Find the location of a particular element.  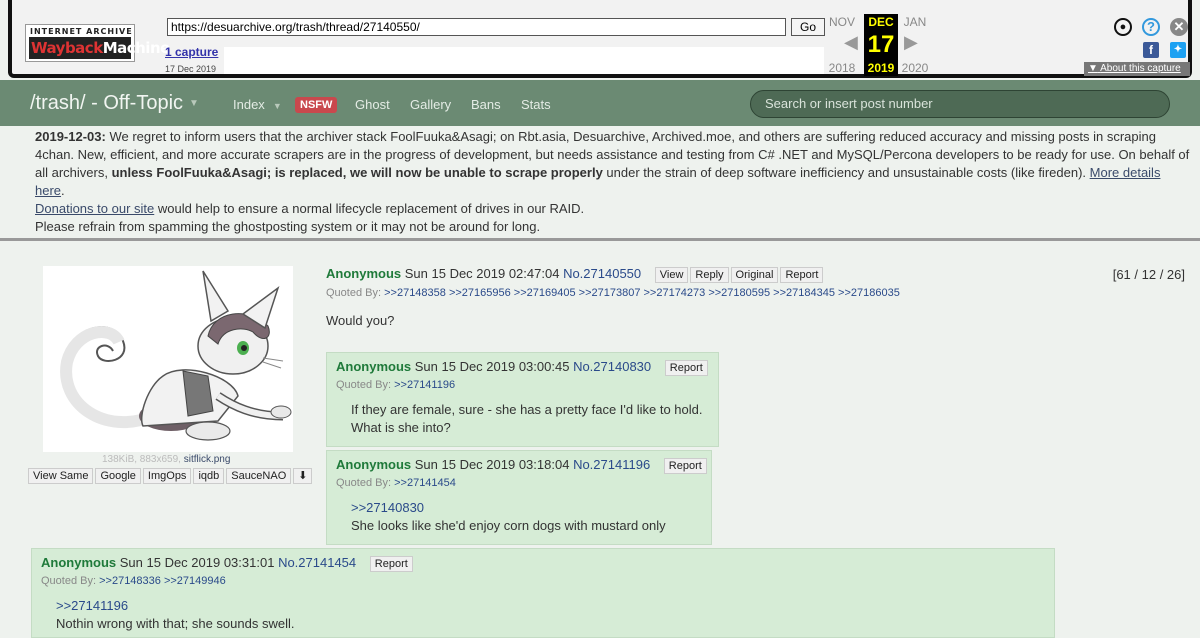

op-body: Would you? is located at coordinates (360, 320).